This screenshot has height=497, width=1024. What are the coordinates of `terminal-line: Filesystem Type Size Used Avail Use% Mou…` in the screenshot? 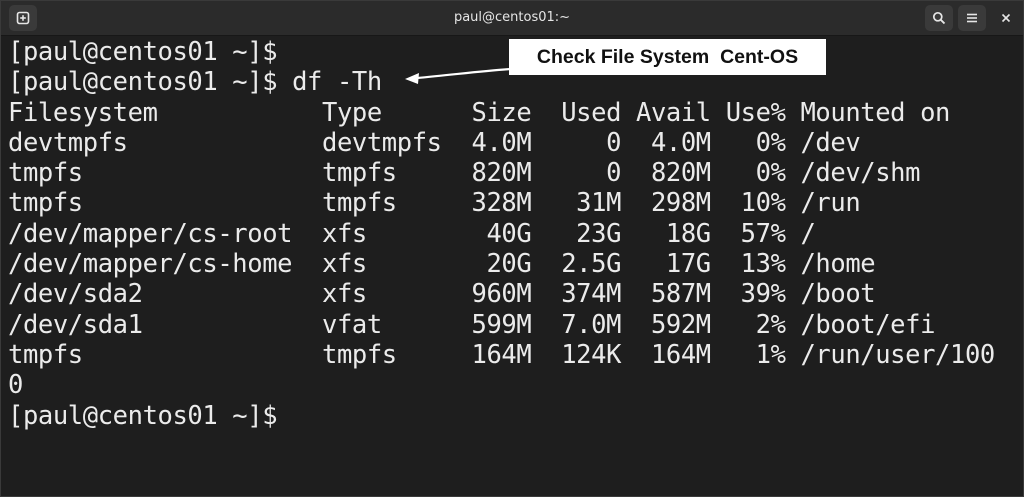 It's located at (479, 112).